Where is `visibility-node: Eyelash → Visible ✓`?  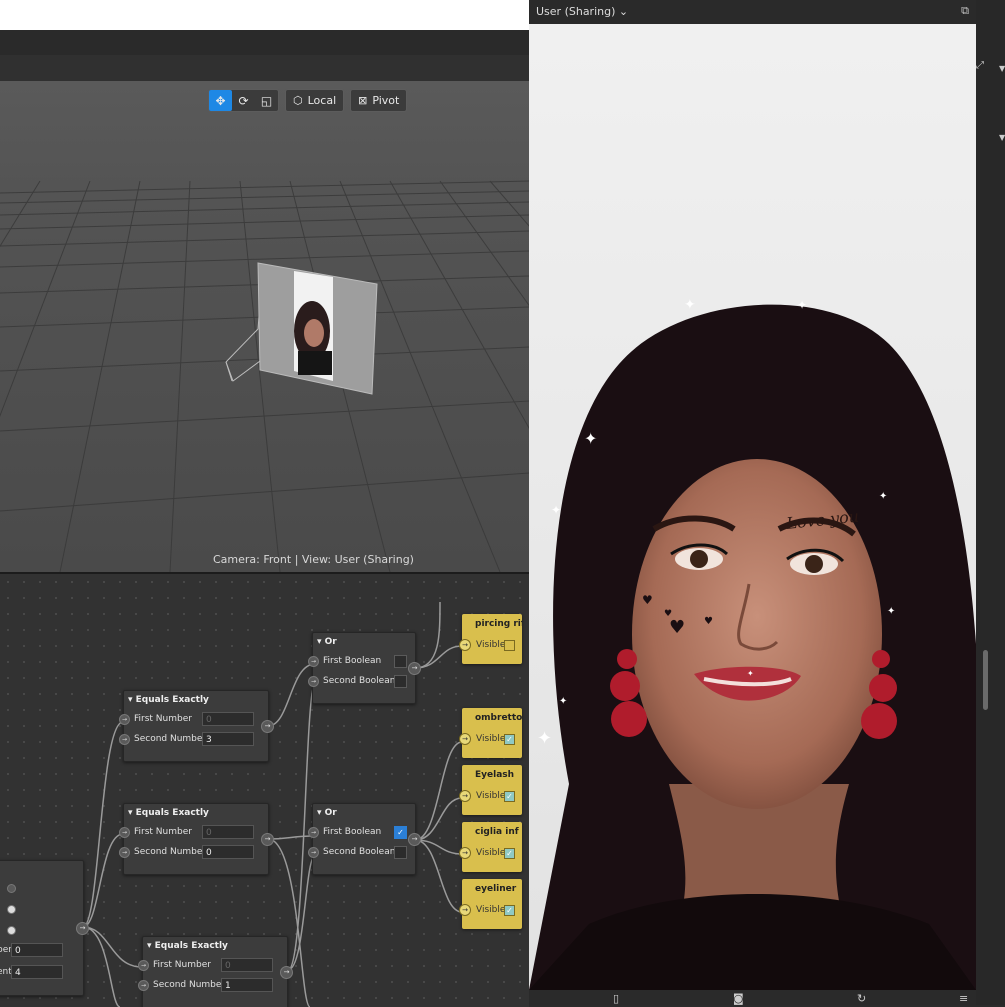
visibility-node: Eyelash → Visible ✓ is located at coordinates (490, 790).